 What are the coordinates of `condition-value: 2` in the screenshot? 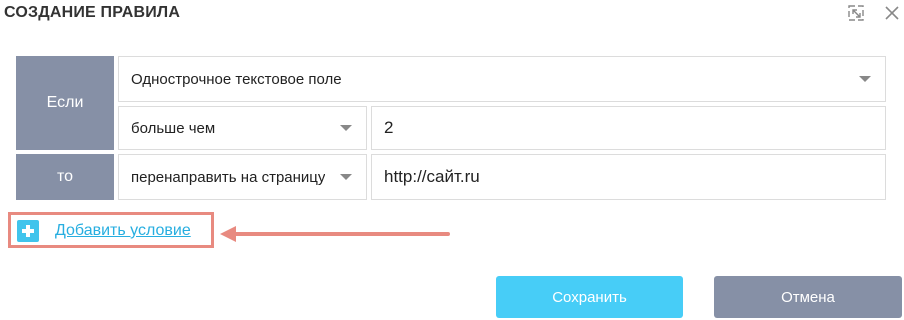 It's located at (389, 127).